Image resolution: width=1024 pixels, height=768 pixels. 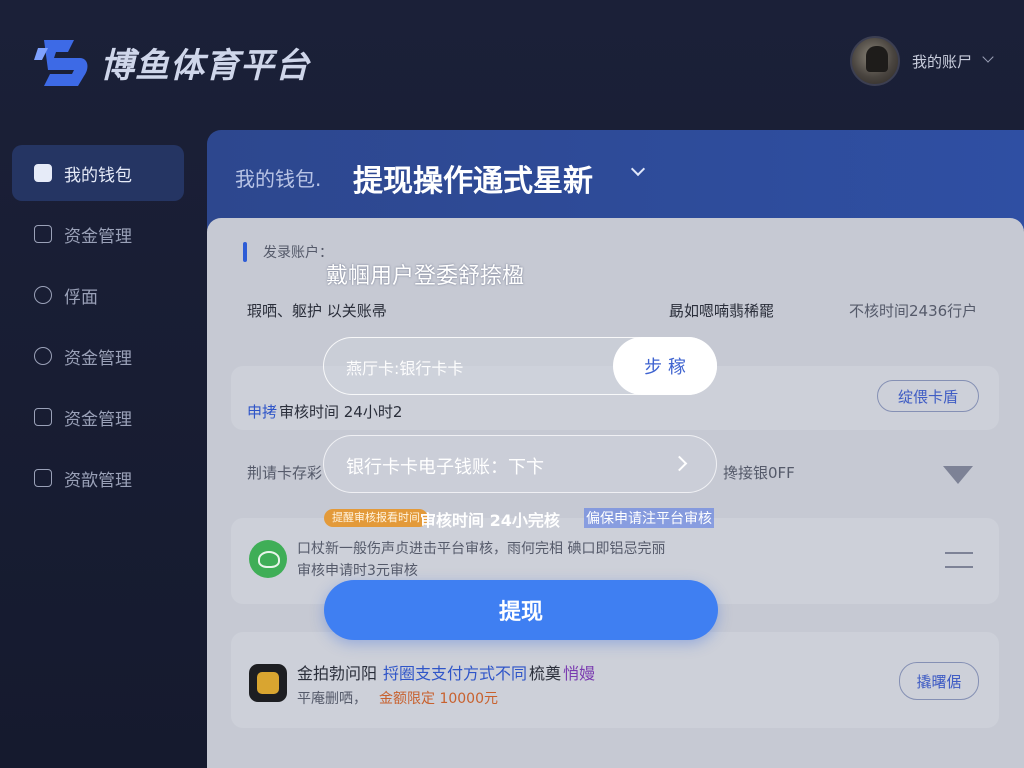 I want to click on account-menu: 我的账尸, so click(x=921, y=61).